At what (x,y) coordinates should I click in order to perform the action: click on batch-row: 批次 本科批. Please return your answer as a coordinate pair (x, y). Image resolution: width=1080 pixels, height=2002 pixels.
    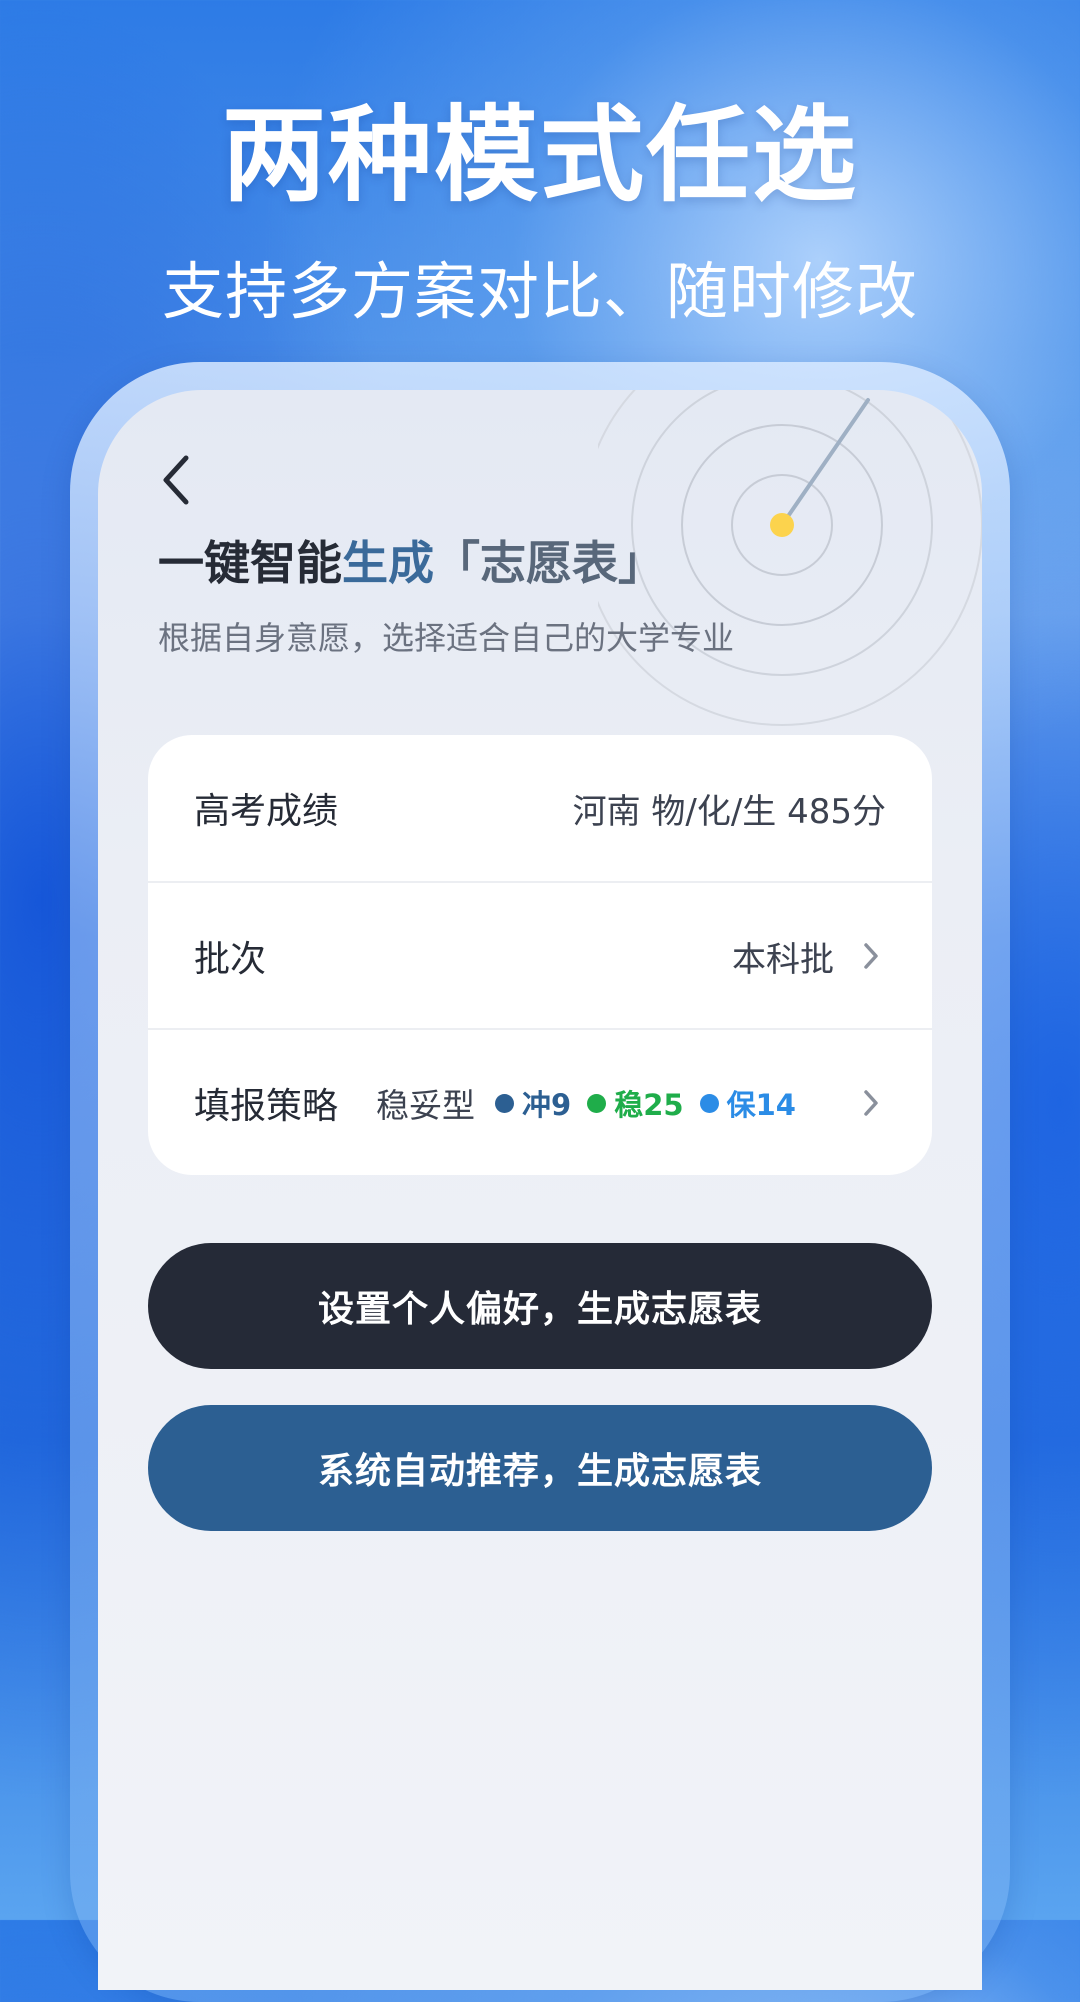
    Looking at the image, I should click on (540, 956).